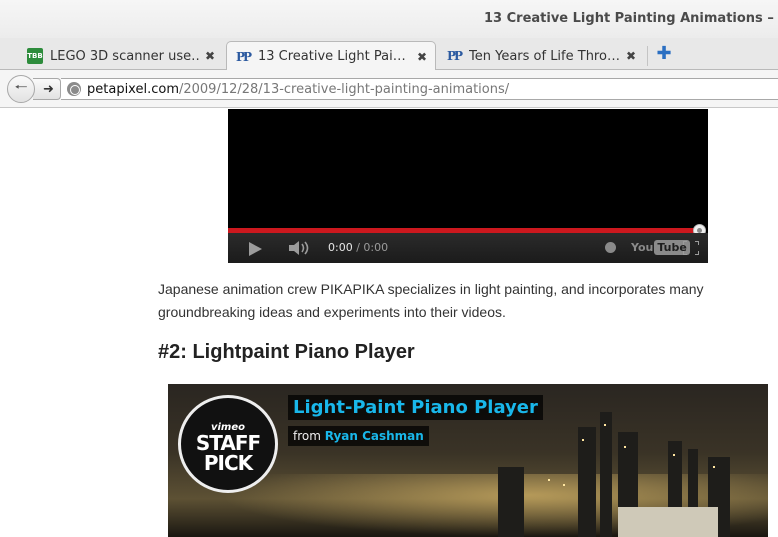  Describe the element at coordinates (468, 248) in the screenshot. I see `player-controls: 0:00 / 0:00 You Tube` at that location.